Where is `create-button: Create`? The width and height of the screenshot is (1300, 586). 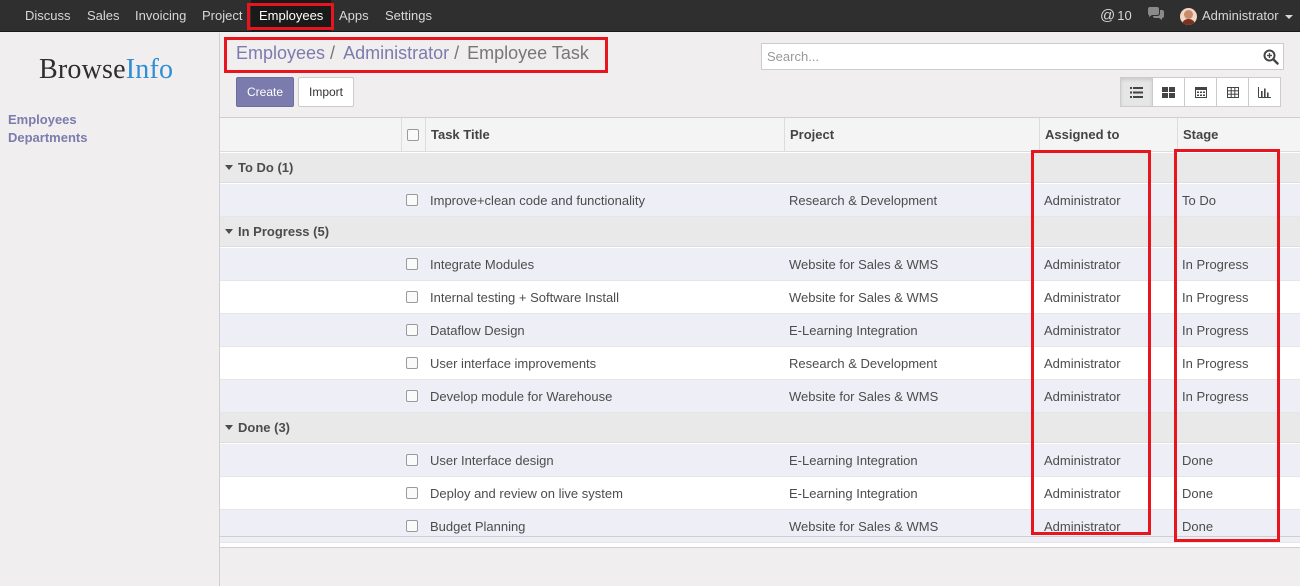
create-button: Create is located at coordinates (265, 92).